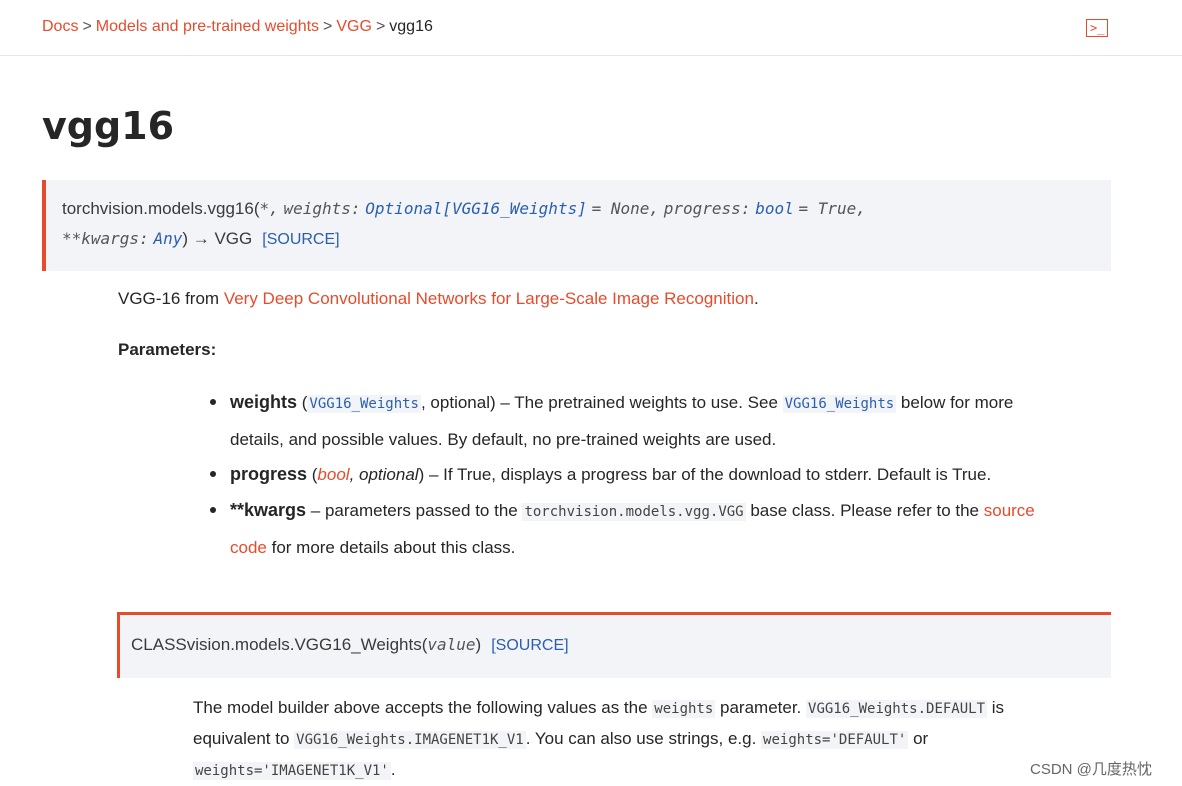 This screenshot has width=1182, height=786. I want to click on signature-param-weights: weights:, so click(322, 208).